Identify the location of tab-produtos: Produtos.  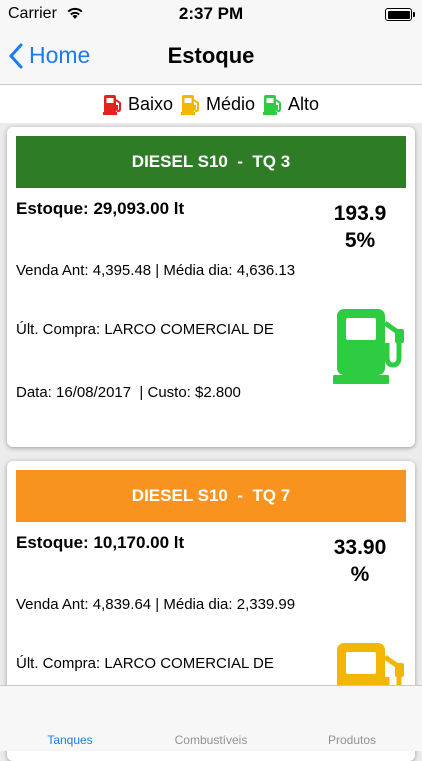
(352, 740).